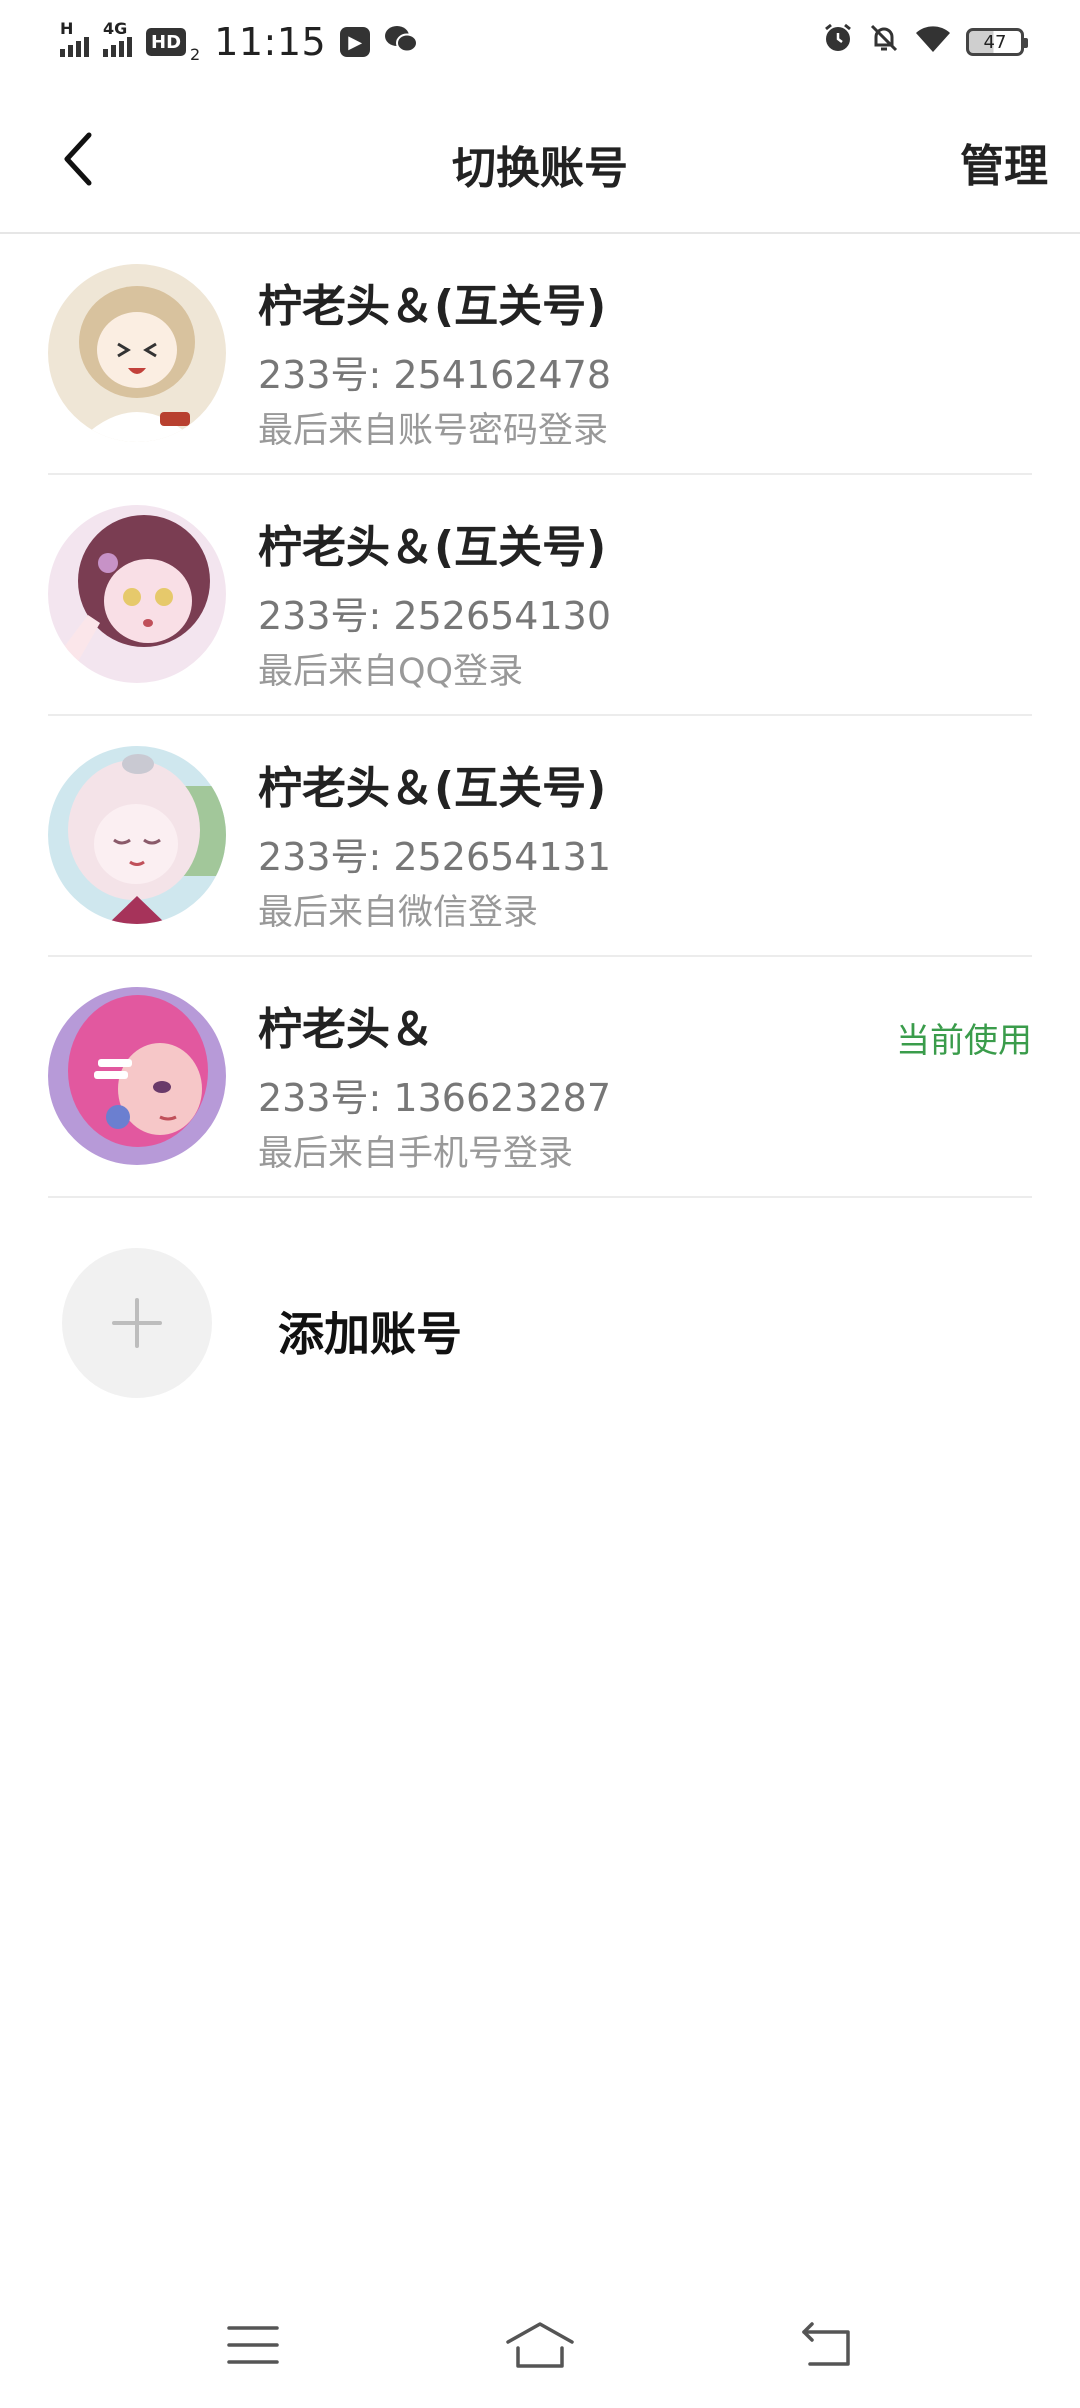  What do you see at coordinates (391, 672) in the screenshot?
I see `last-login-method: 最后来自QQ登录` at bounding box center [391, 672].